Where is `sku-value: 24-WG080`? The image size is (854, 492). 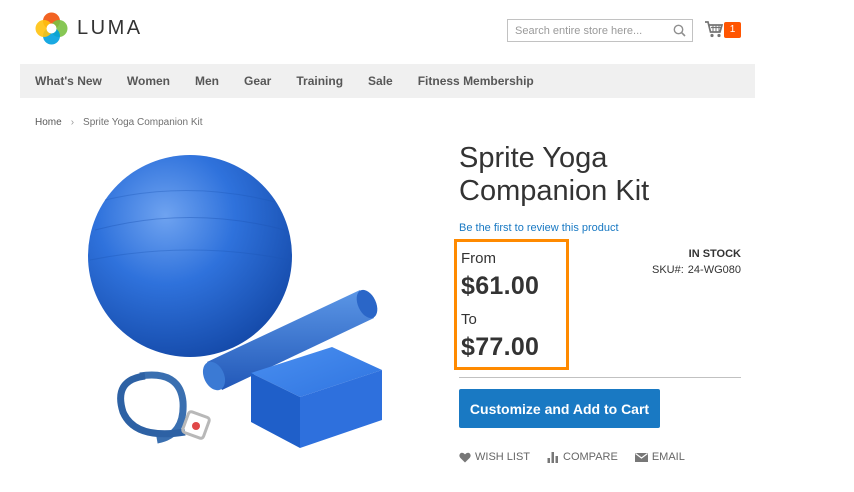 sku-value: 24-WG080 is located at coordinates (714, 270).